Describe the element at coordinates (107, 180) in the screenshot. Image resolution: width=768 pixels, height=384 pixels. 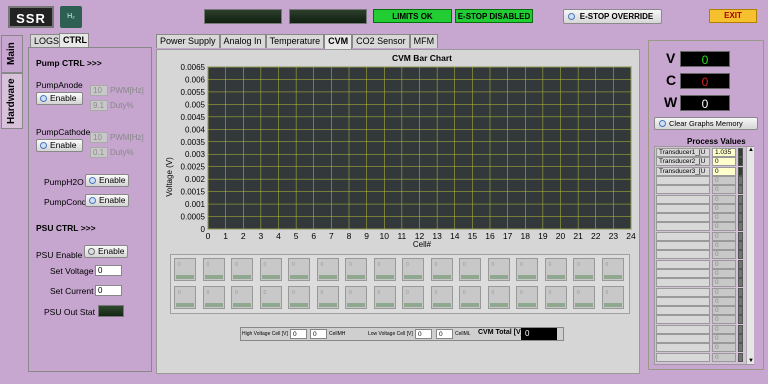
I see `pump-h2o-enable-button: Enable` at that location.